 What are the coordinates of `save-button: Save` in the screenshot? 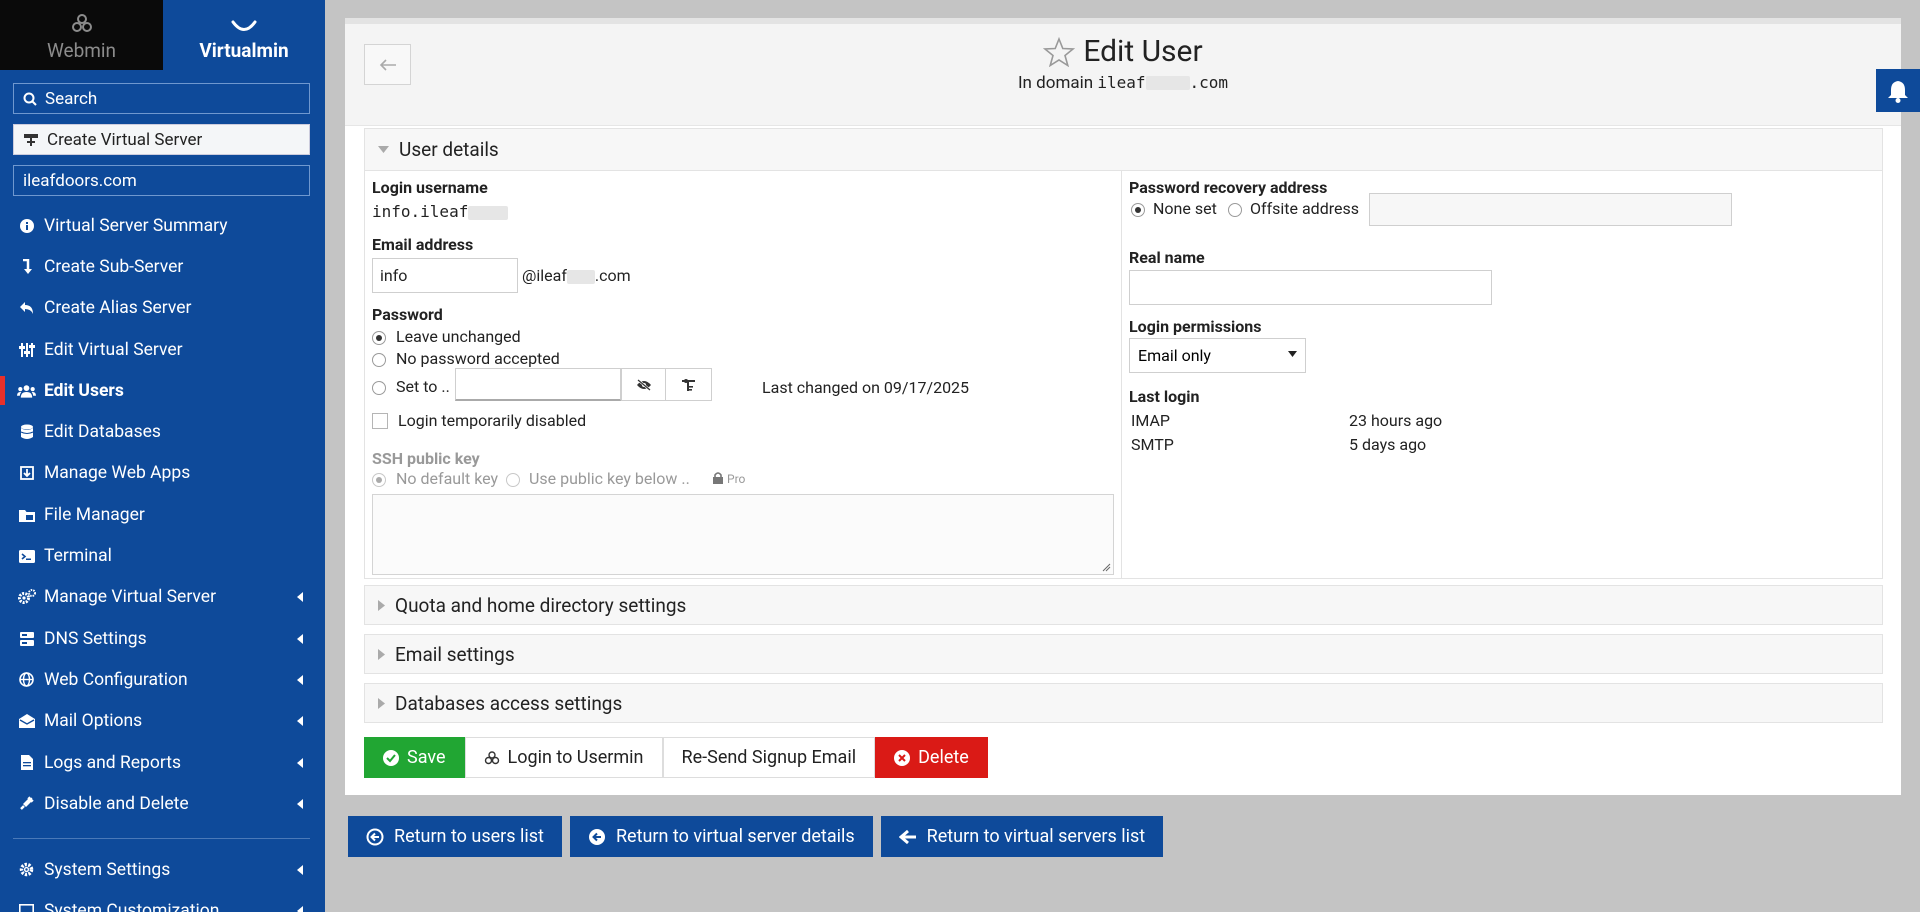 It's located at (414, 757).